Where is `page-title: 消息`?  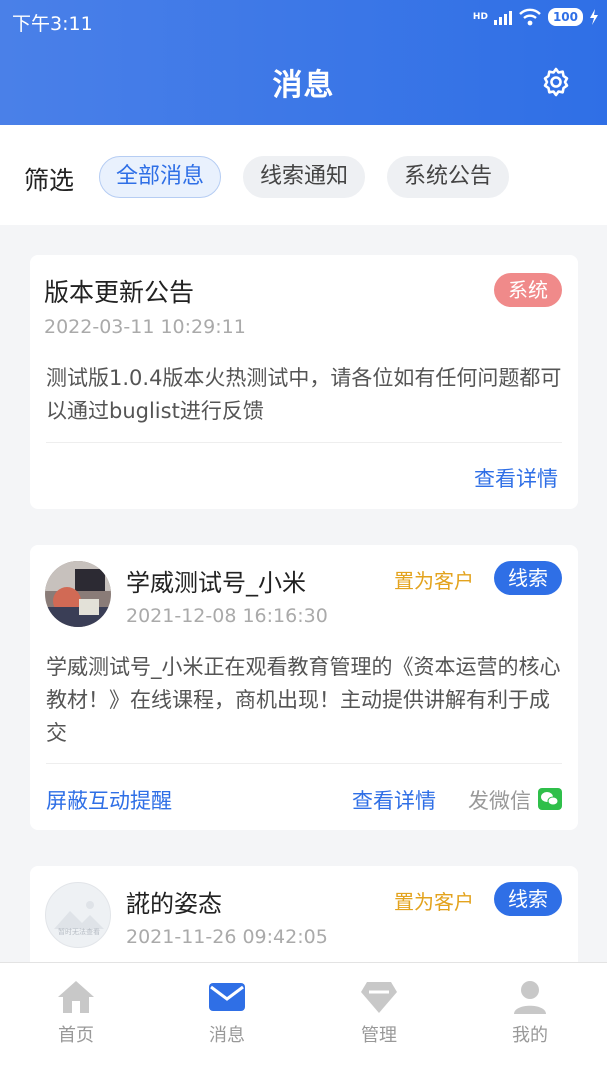
page-title: 消息 is located at coordinates (303, 85).